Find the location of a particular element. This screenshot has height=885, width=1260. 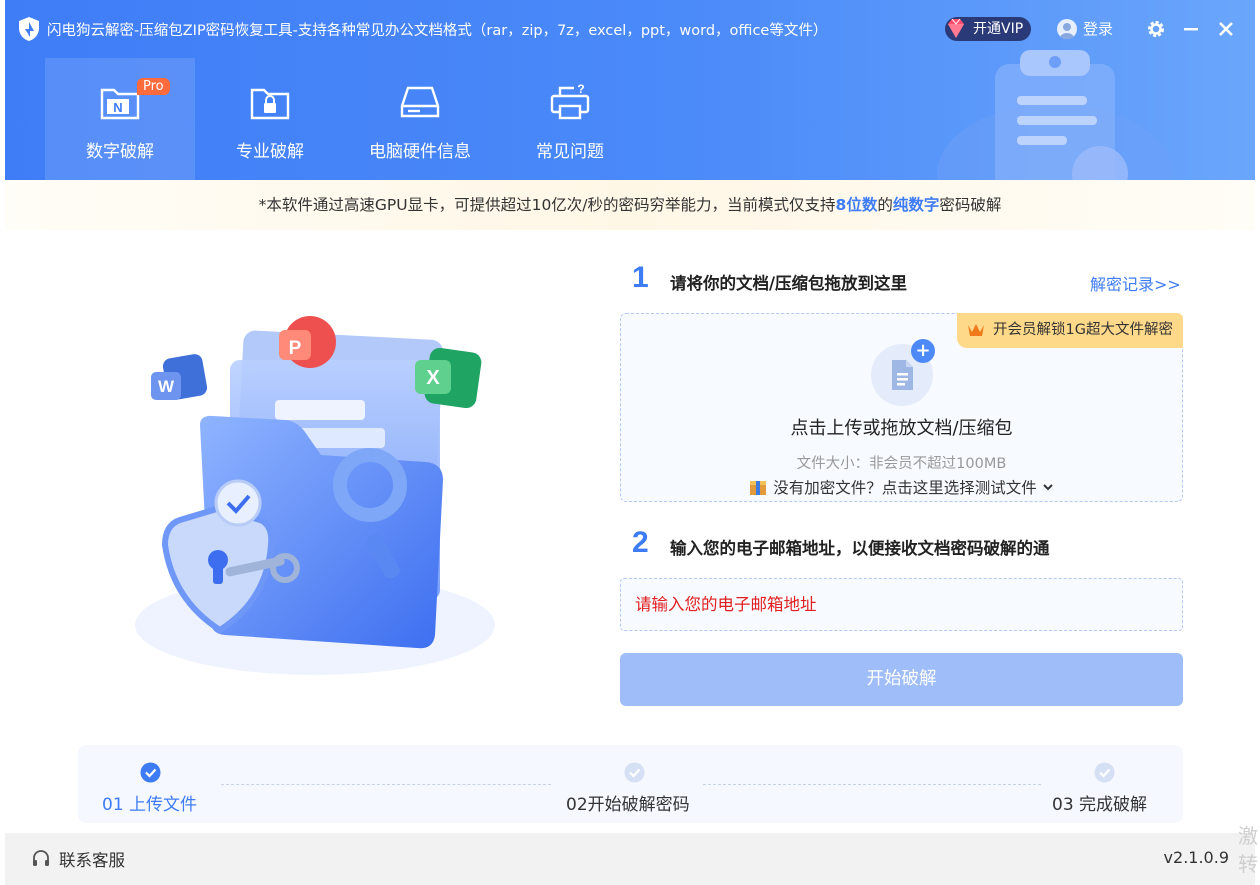

watermark: 激转 is located at coordinates (1248, 850).